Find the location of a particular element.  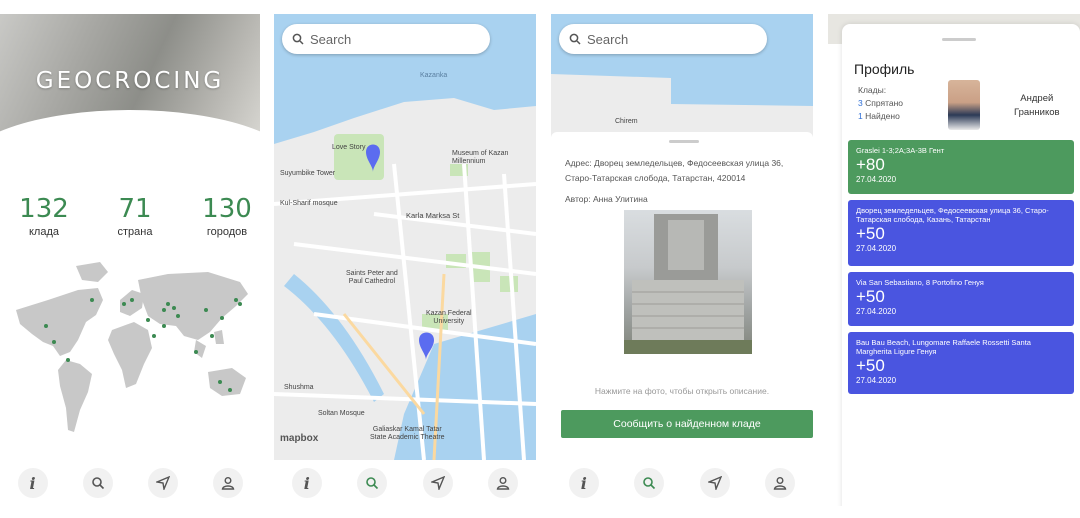

map-label: Chirem is located at coordinates (626, 121).